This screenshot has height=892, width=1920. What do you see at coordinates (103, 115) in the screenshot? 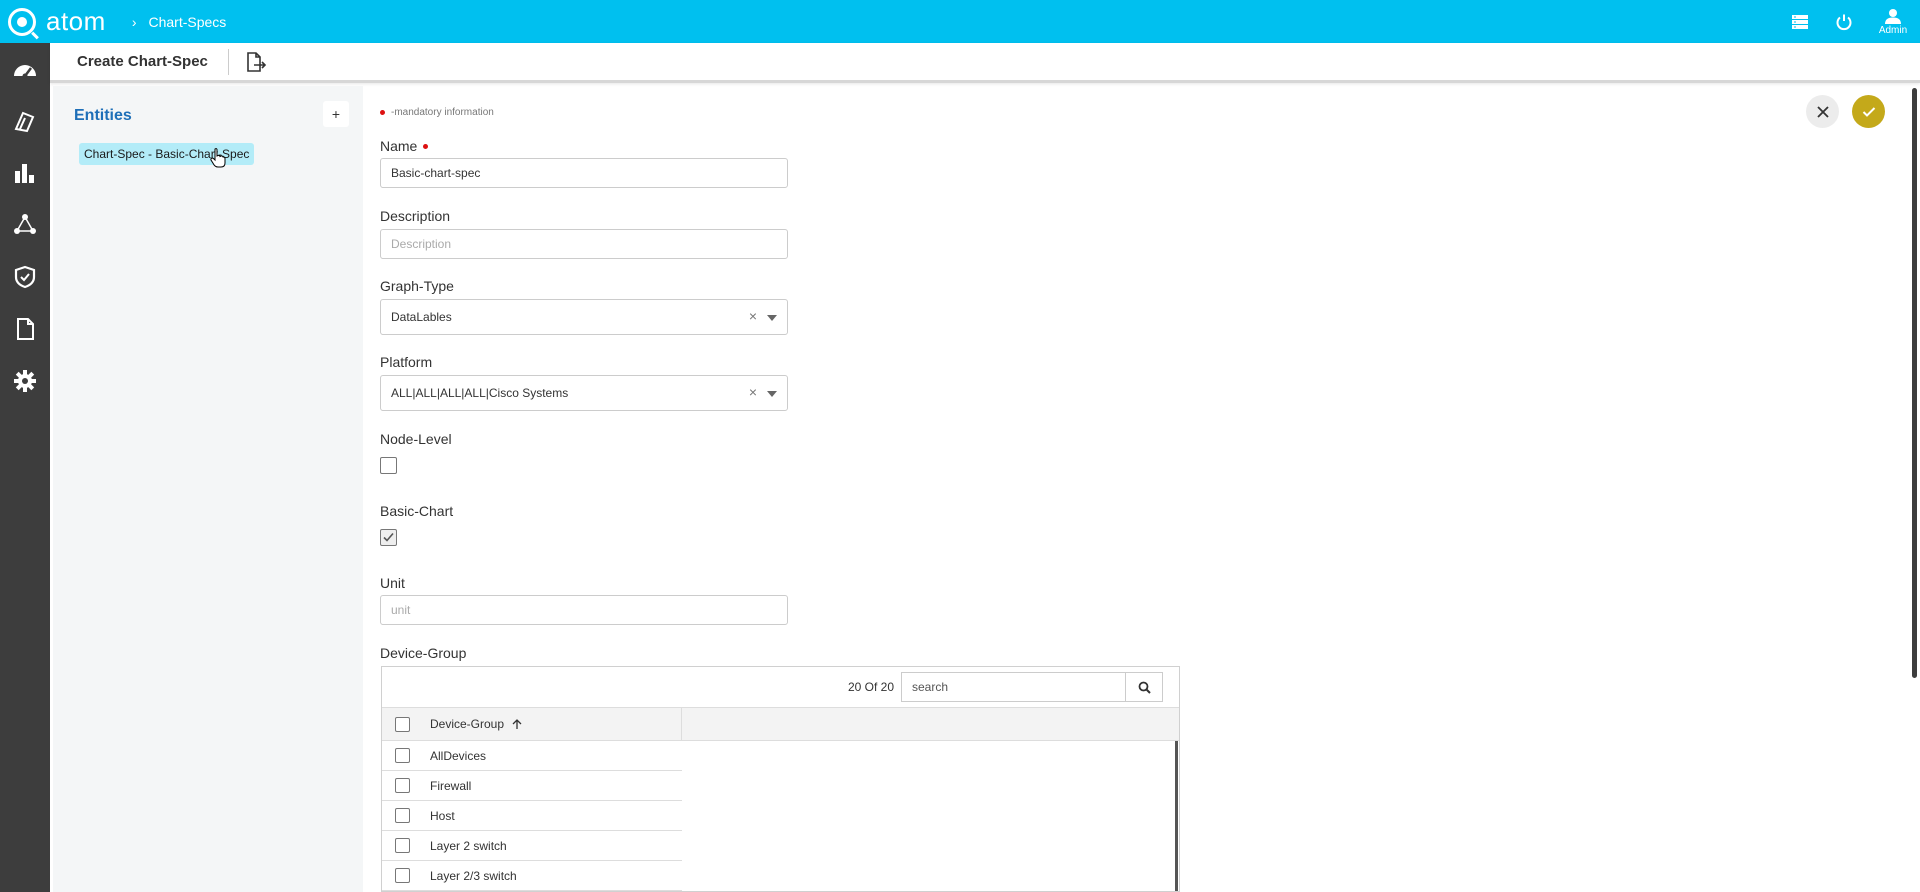
I see `entities-title: Entities` at bounding box center [103, 115].